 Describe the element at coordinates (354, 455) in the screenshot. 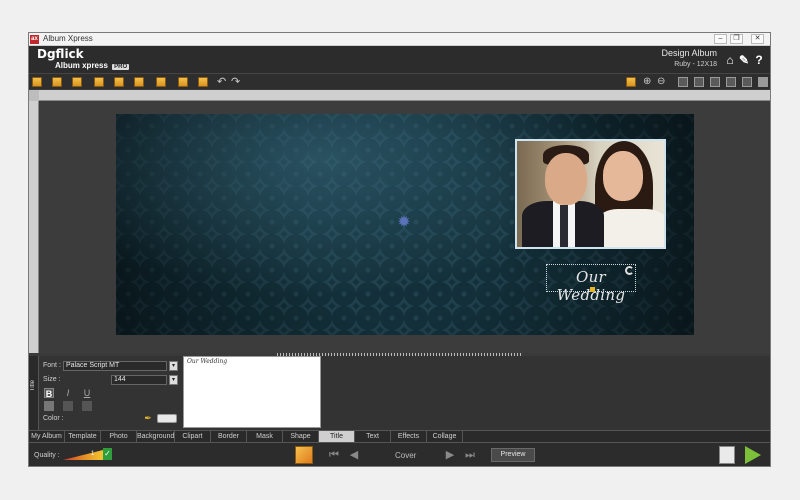

I see `prev-page-icon: ◀` at that location.